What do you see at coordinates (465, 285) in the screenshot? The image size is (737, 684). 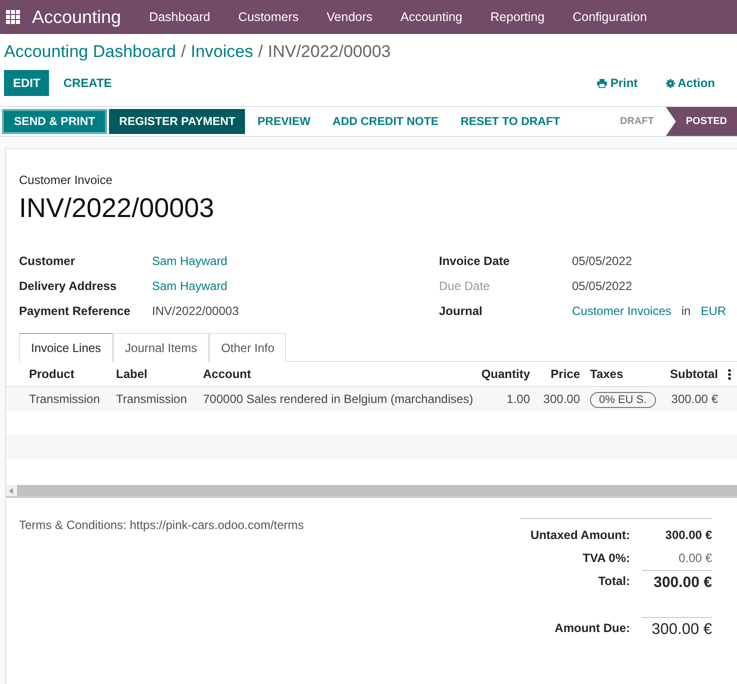 I see `field-label: Due Date` at bounding box center [465, 285].